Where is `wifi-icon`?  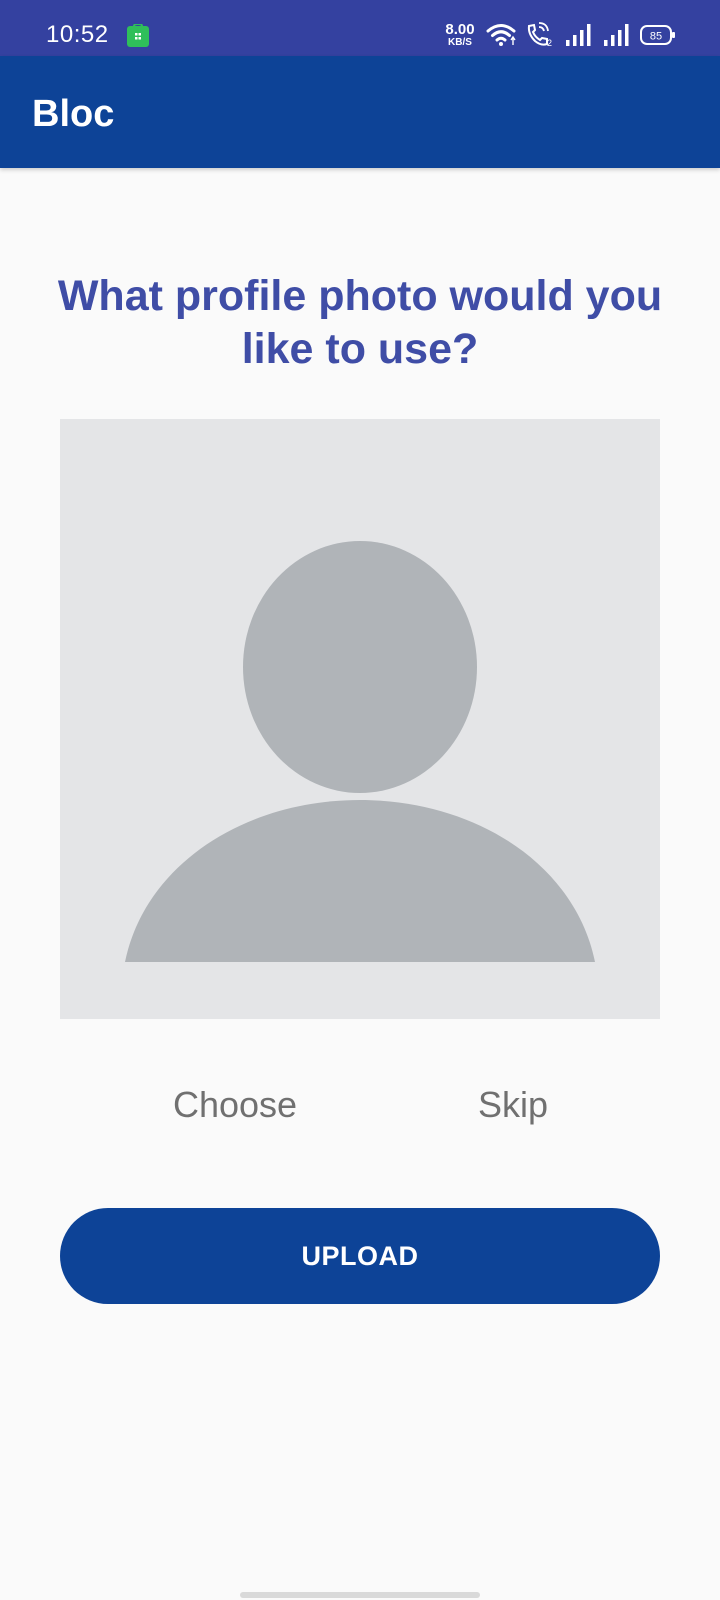
wifi-icon is located at coordinates (501, 35).